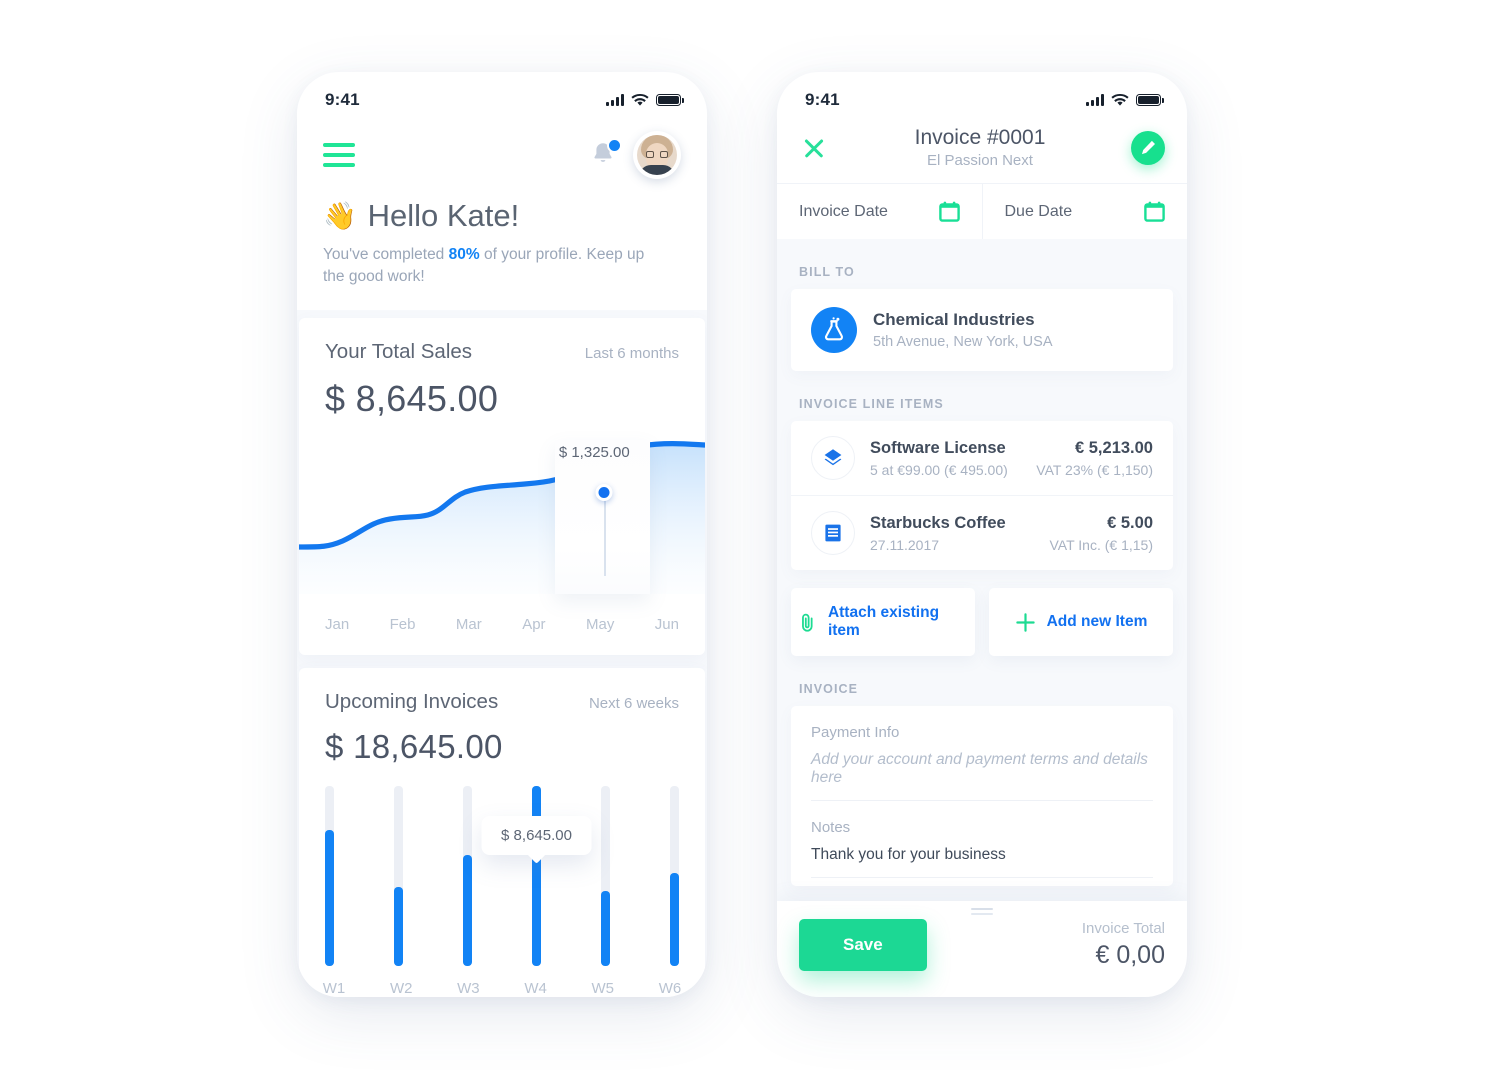  Describe the element at coordinates (938, 522) in the screenshot. I see `line-item-name: Starbucks Coffee` at that location.